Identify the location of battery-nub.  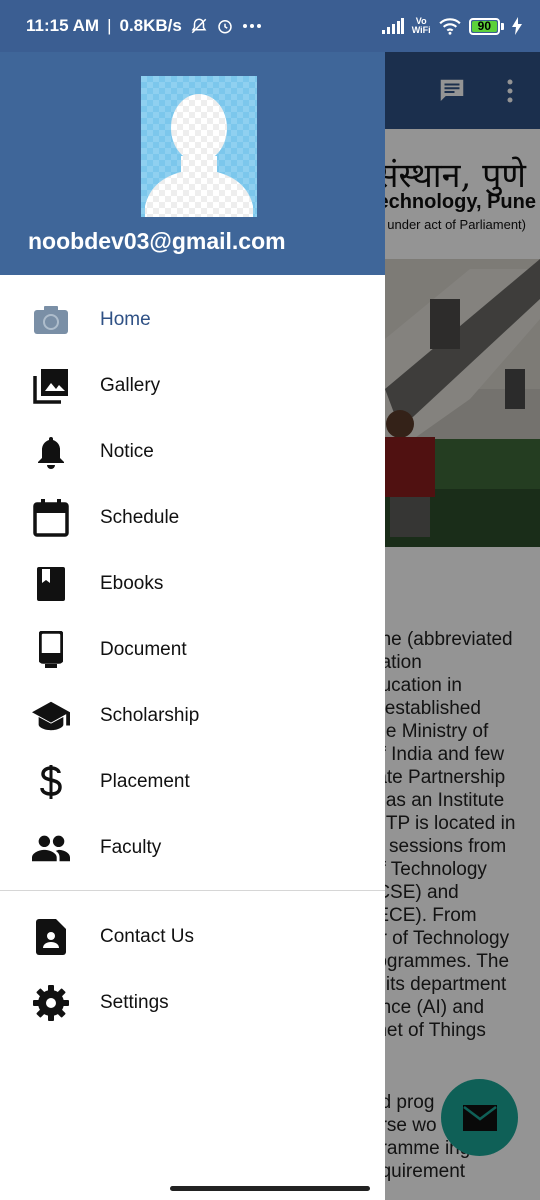
(502, 26).